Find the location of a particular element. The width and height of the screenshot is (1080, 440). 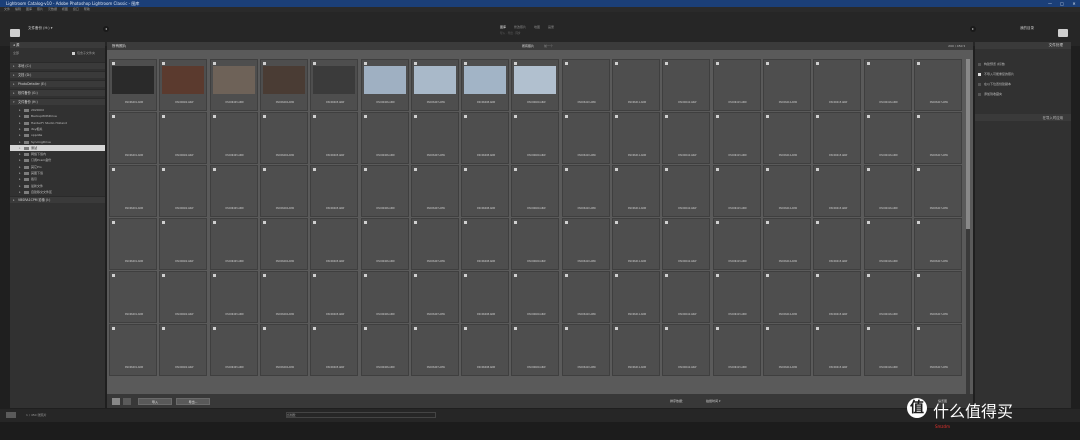

maximize-button: □ is located at coordinates (1062, 3).